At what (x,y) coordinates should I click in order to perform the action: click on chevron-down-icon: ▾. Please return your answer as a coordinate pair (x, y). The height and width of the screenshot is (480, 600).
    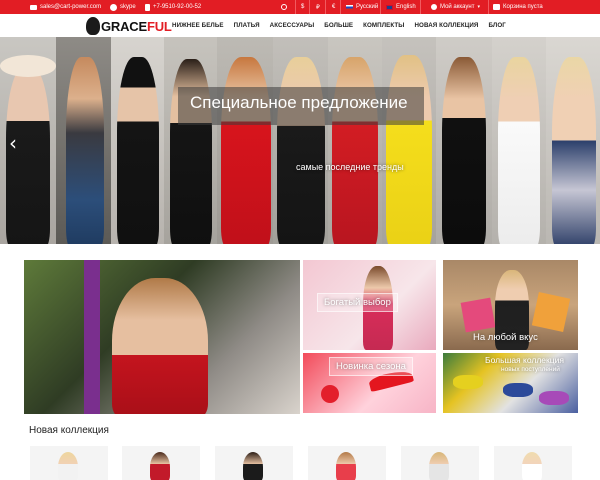
    Looking at the image, I should click on (478, 7).